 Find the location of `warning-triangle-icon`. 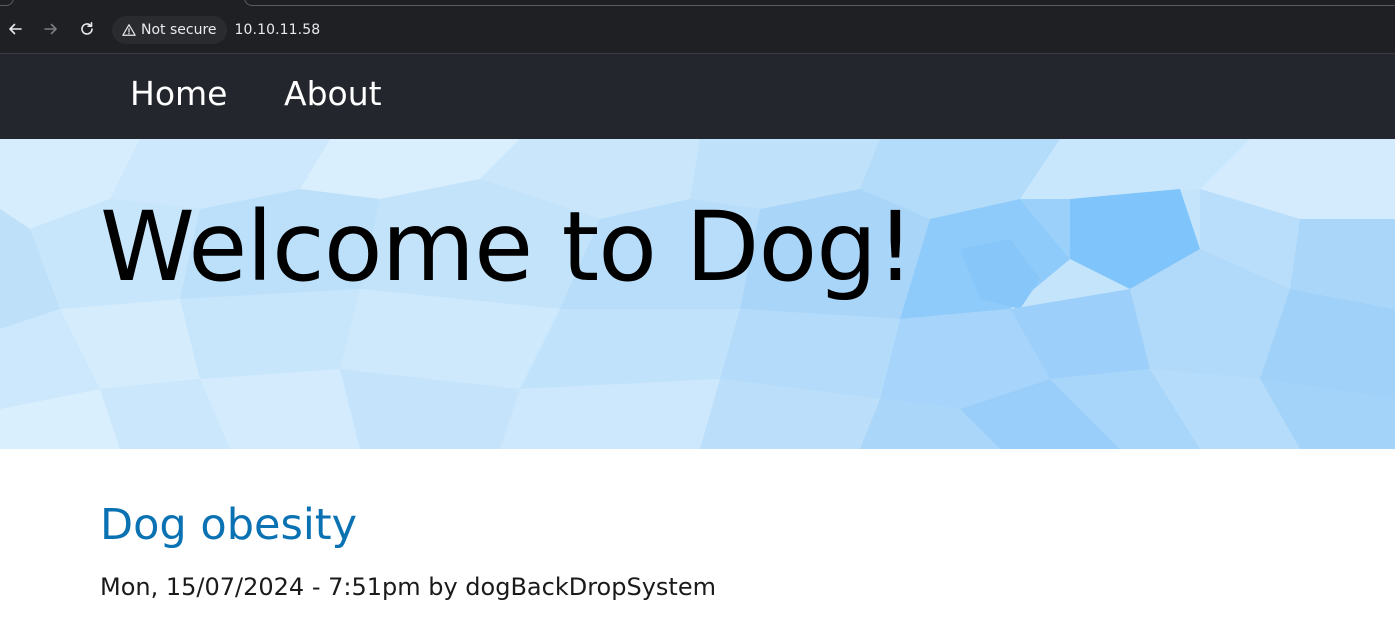

warning-triangle-icon is located at coordinates (129, 30).